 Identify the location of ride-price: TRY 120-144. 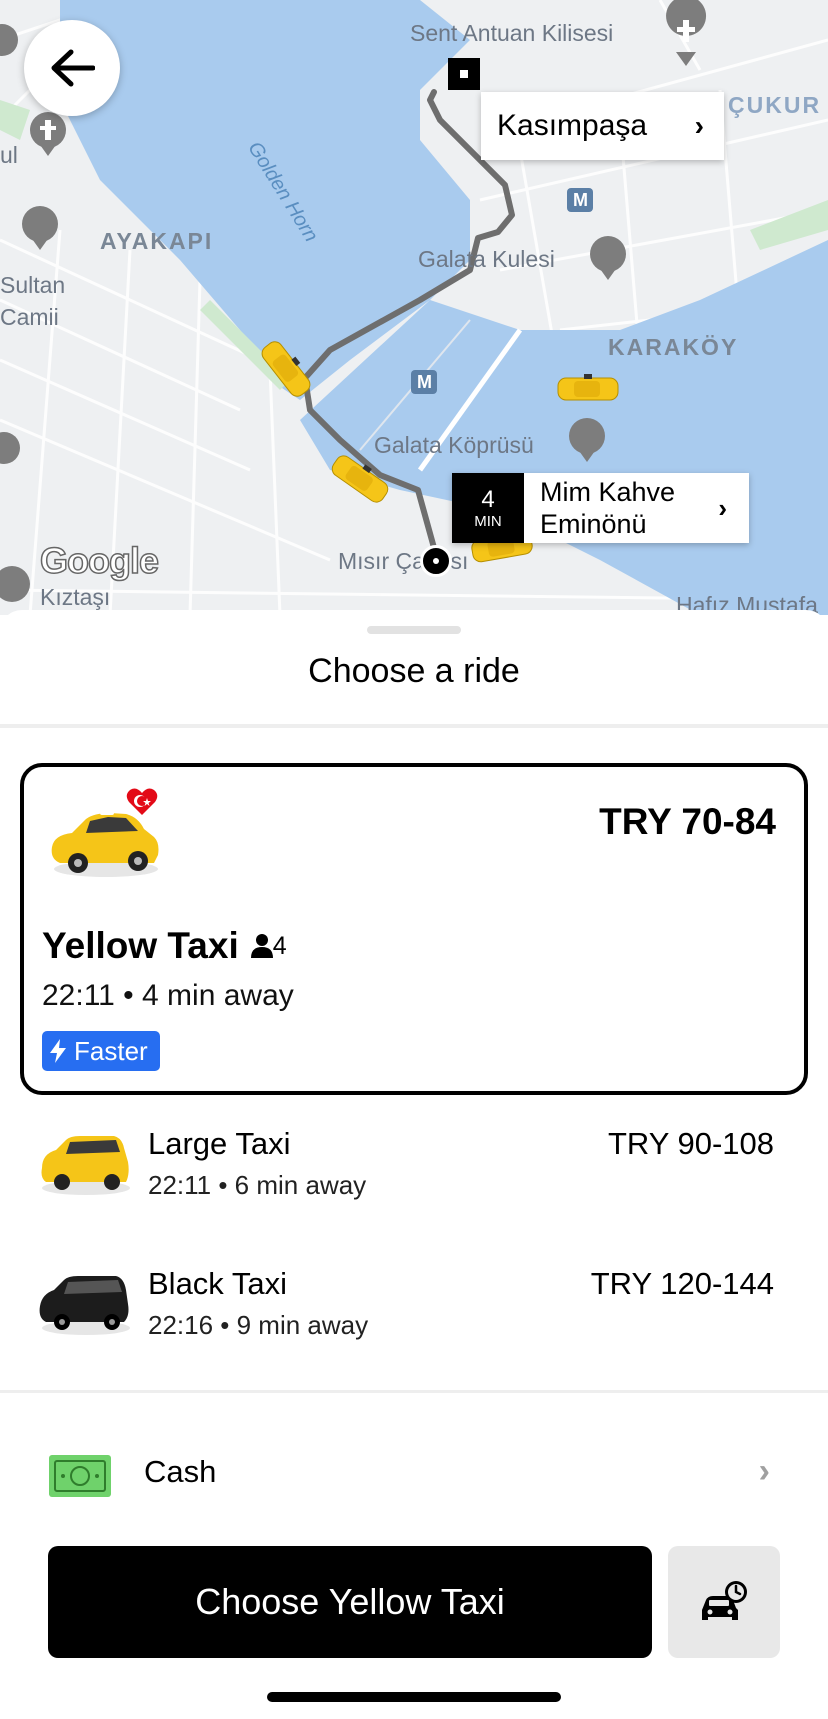
(682, 1283).